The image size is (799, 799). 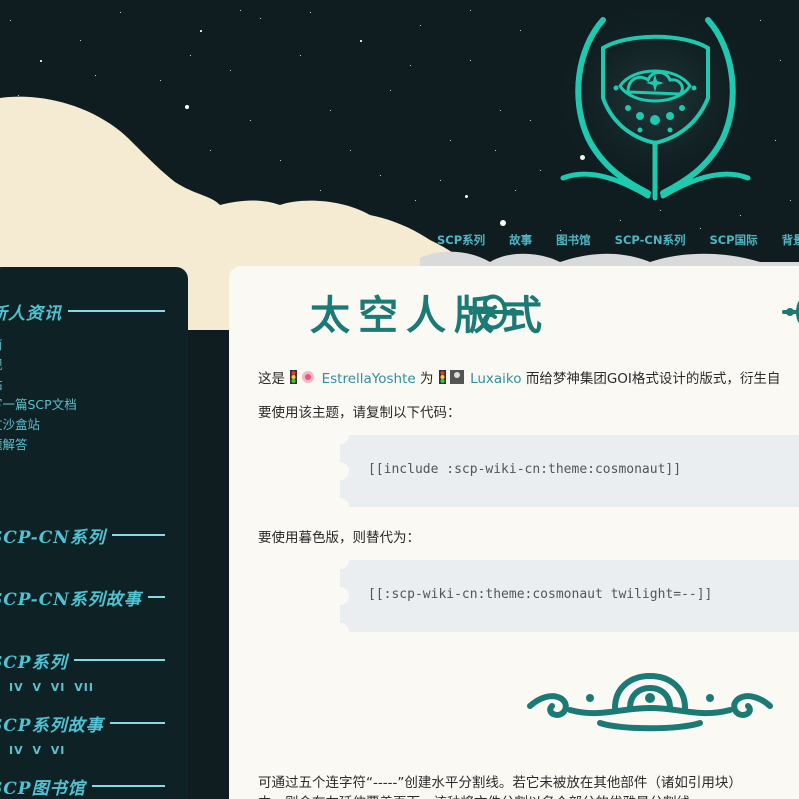 What do you see at coordinates (14, 443) in the screenshot?
I see `sidebar-link-faq: 题解答` at bounding box center [14, 443].